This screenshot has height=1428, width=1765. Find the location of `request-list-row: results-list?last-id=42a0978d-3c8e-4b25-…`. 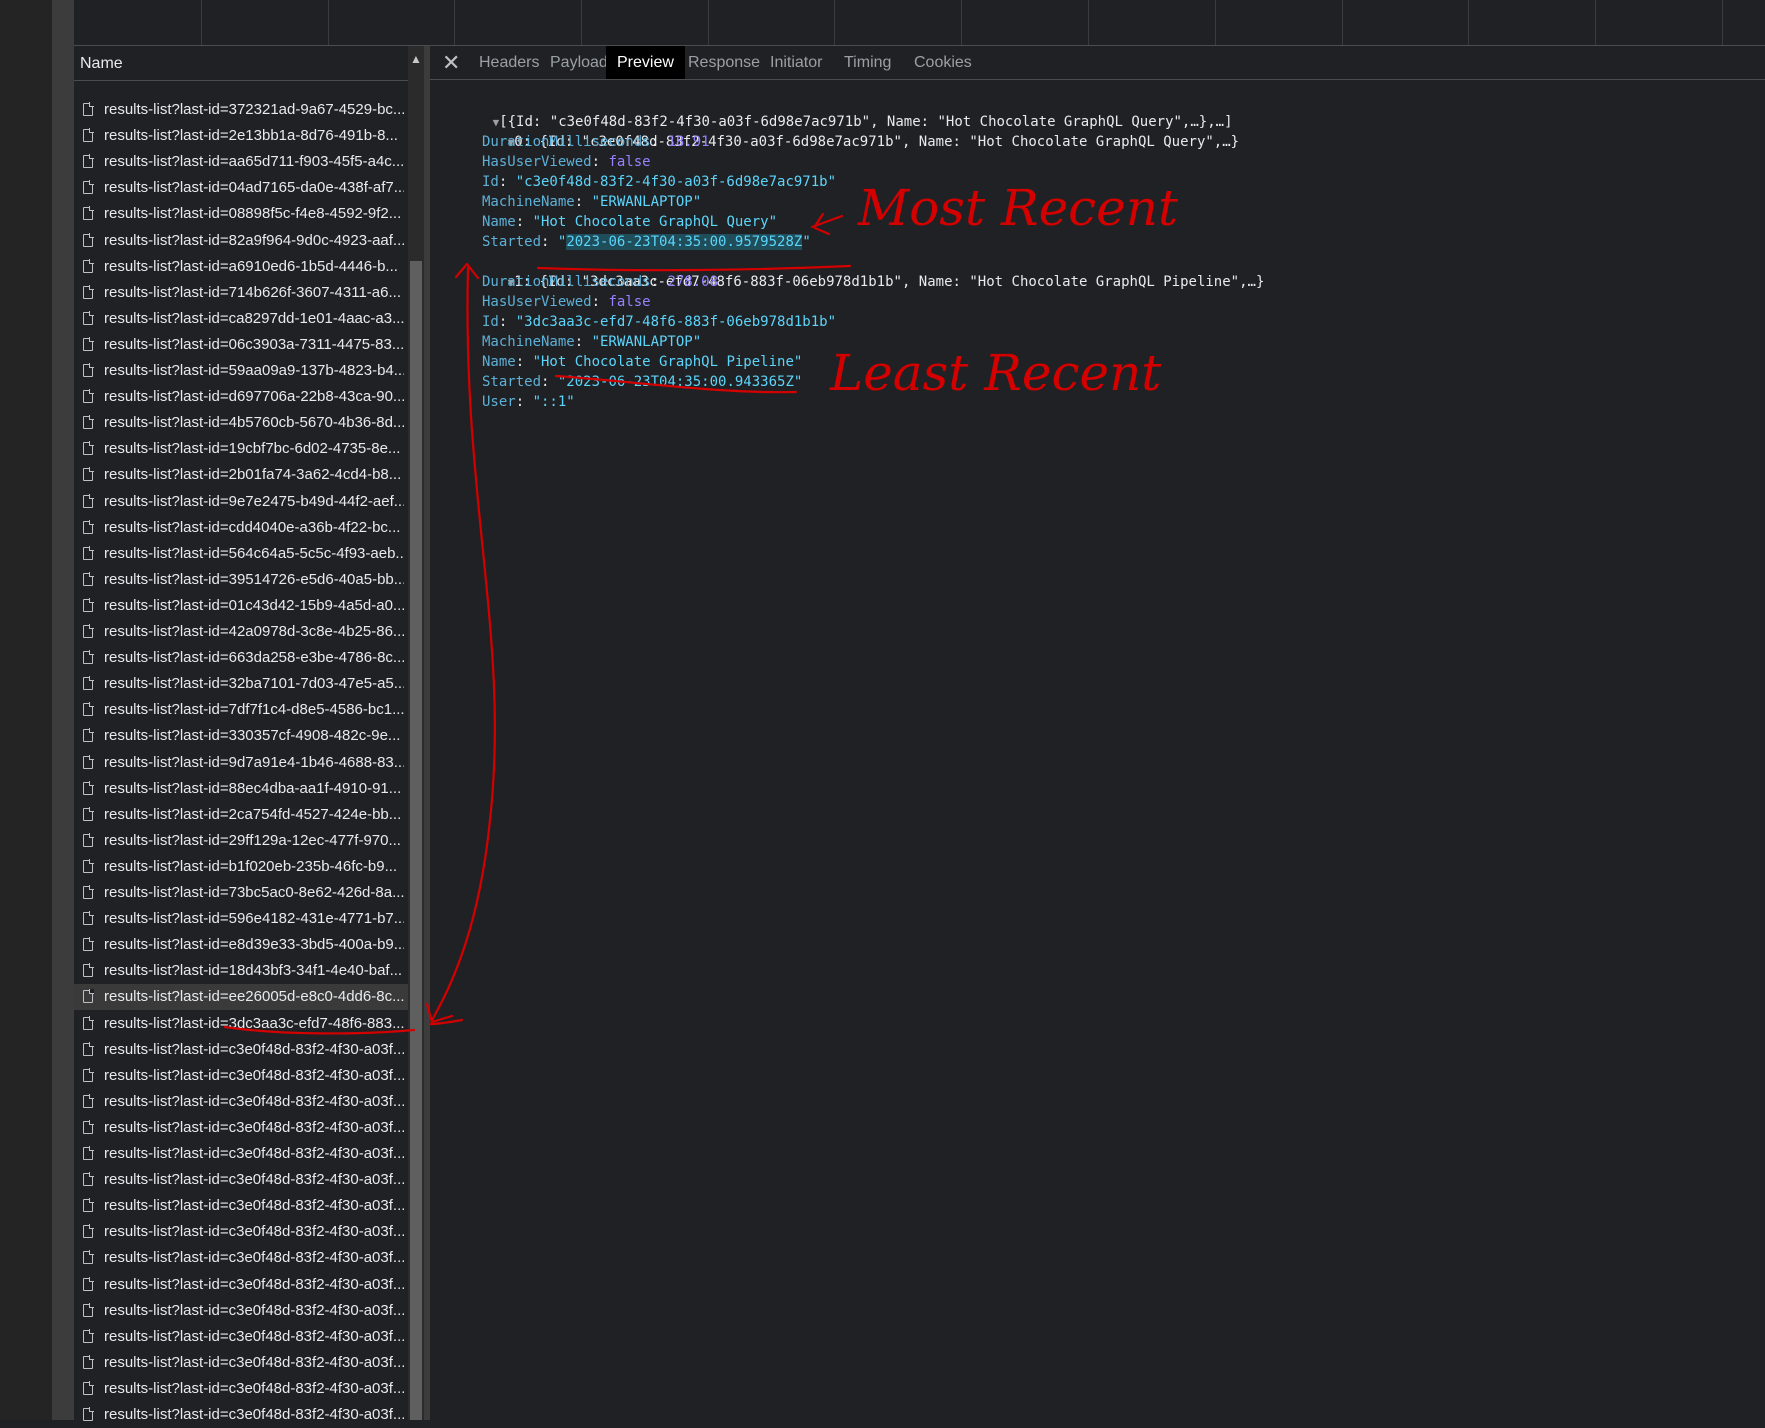

request-list-row: results-list?last-id=42a0978d-3c8e-4b25-… is located at coordinates (241, 632).